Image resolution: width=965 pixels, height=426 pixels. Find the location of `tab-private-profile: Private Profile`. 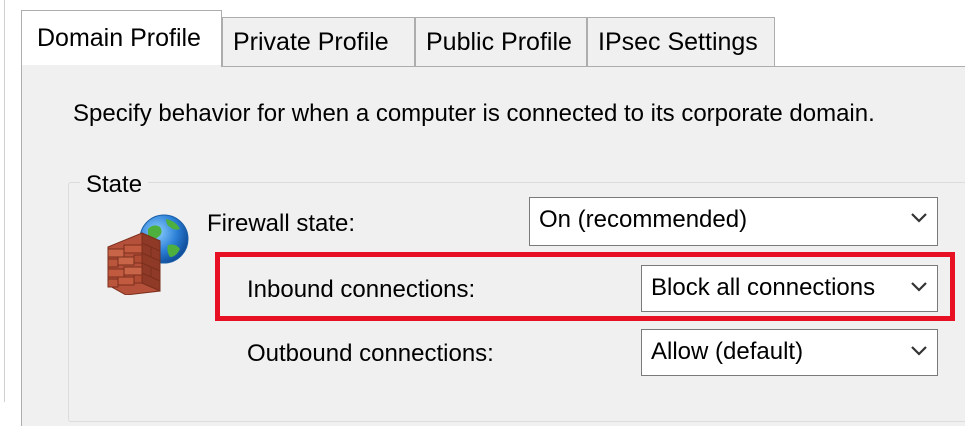

tab-private-profile: Private Profile is located at coordinates (318, 42).